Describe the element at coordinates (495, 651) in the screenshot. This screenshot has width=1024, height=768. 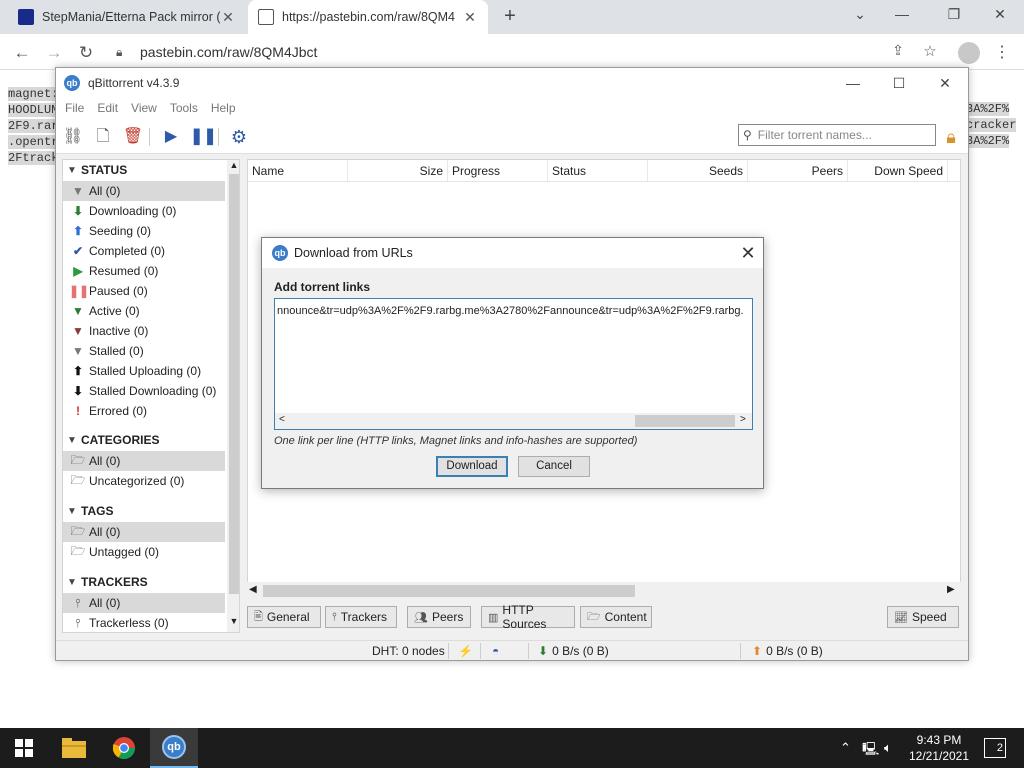
I see `speed-limit-gauge-icon: ◓` at that location.